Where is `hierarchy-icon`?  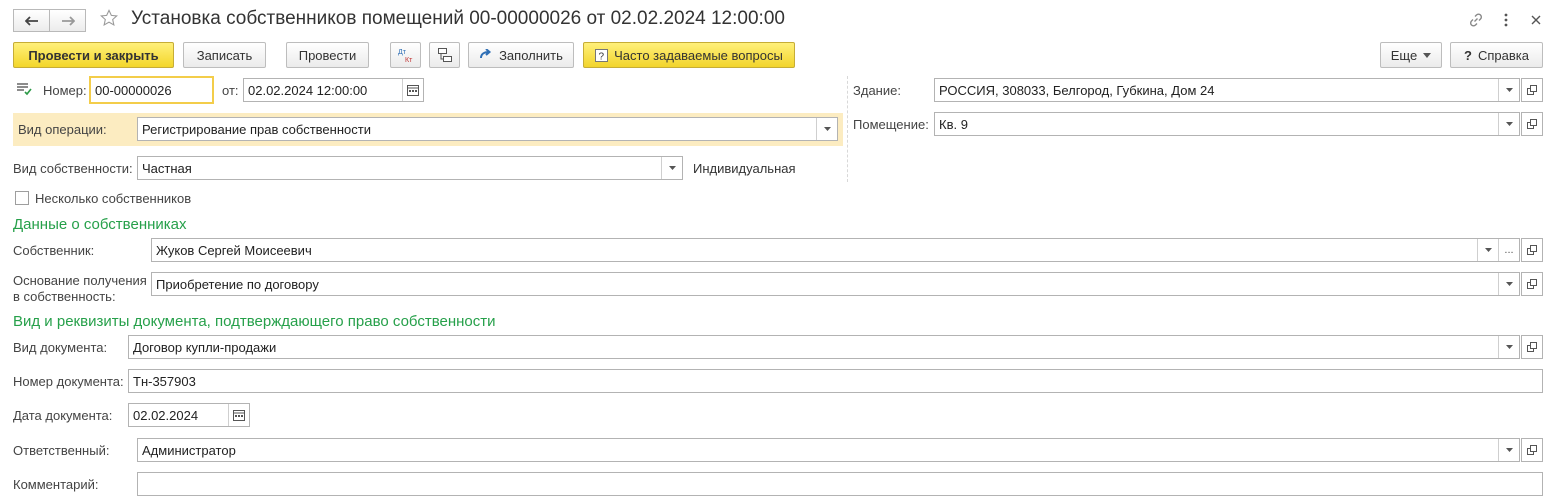 hierarchy-icon is located at coordinates (444, 55).